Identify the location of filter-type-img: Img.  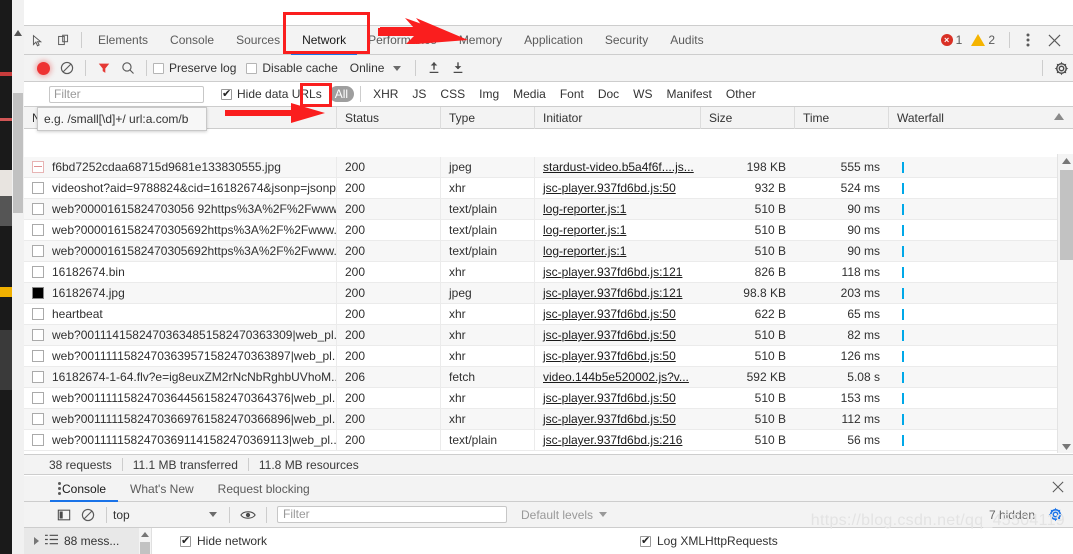
(489, 94).